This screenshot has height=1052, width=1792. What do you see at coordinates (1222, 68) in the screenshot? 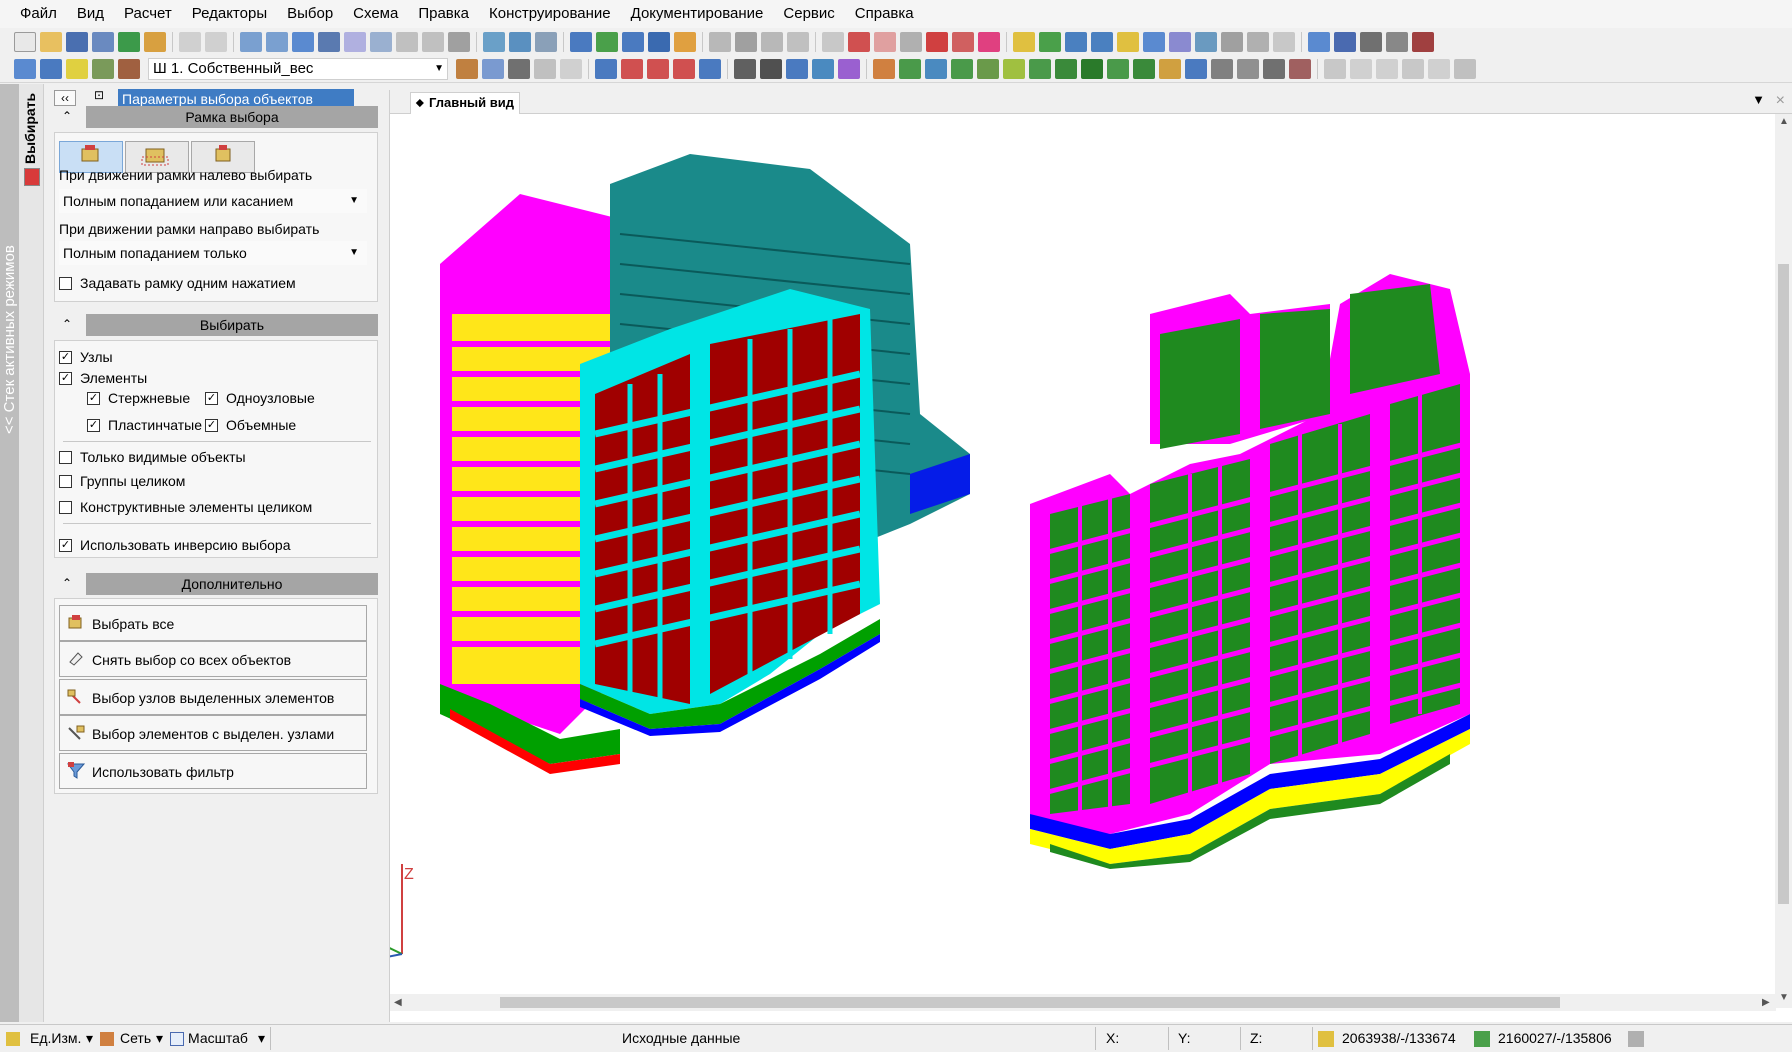
I see `pin-icon` at bounding box center [1222, 68].